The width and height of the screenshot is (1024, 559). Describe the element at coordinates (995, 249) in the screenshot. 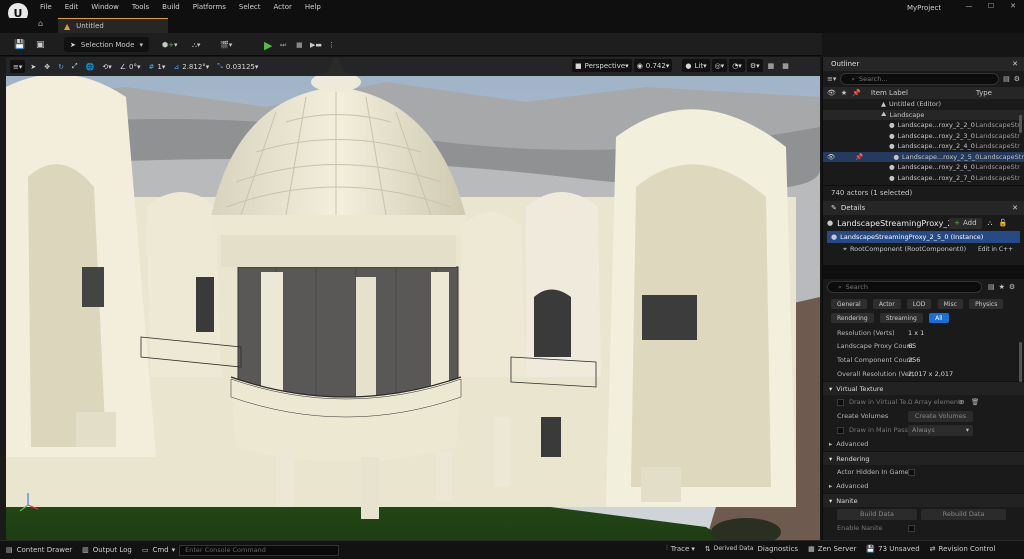

I see `edit-in-cpp-link: Edit in C++` at that location.